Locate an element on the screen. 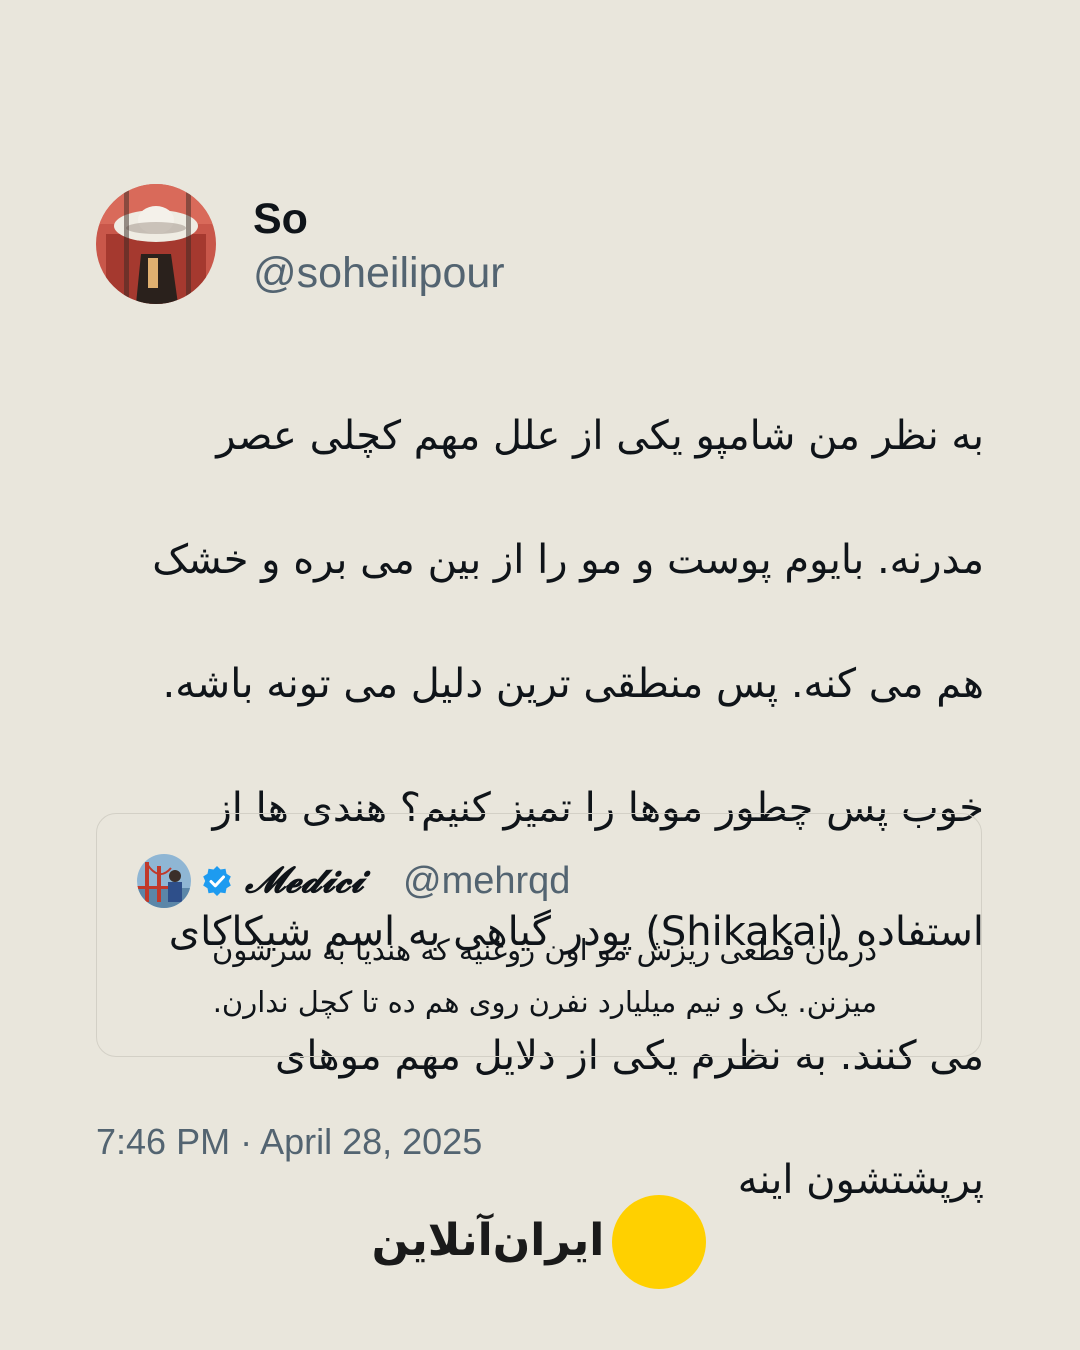  author-display-name: So is located at coordinates (280, 219).